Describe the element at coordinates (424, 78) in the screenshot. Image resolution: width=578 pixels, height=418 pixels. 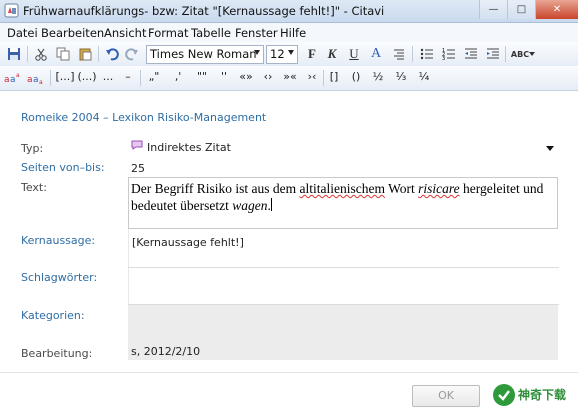
I see `symbol-one-quarter: ¼` at that location.